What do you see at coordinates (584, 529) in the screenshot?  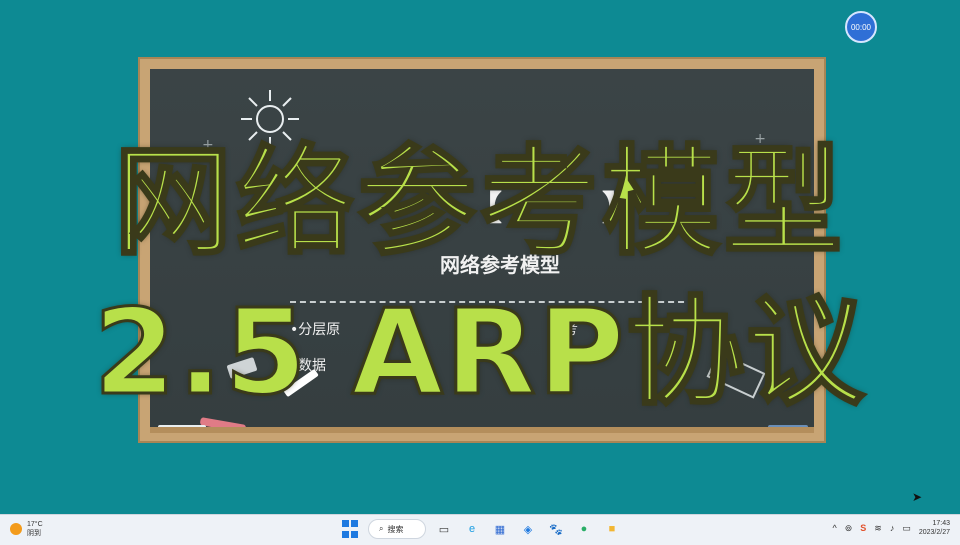 I see `wechat-icon: ●` at bounding box center [584, 529].